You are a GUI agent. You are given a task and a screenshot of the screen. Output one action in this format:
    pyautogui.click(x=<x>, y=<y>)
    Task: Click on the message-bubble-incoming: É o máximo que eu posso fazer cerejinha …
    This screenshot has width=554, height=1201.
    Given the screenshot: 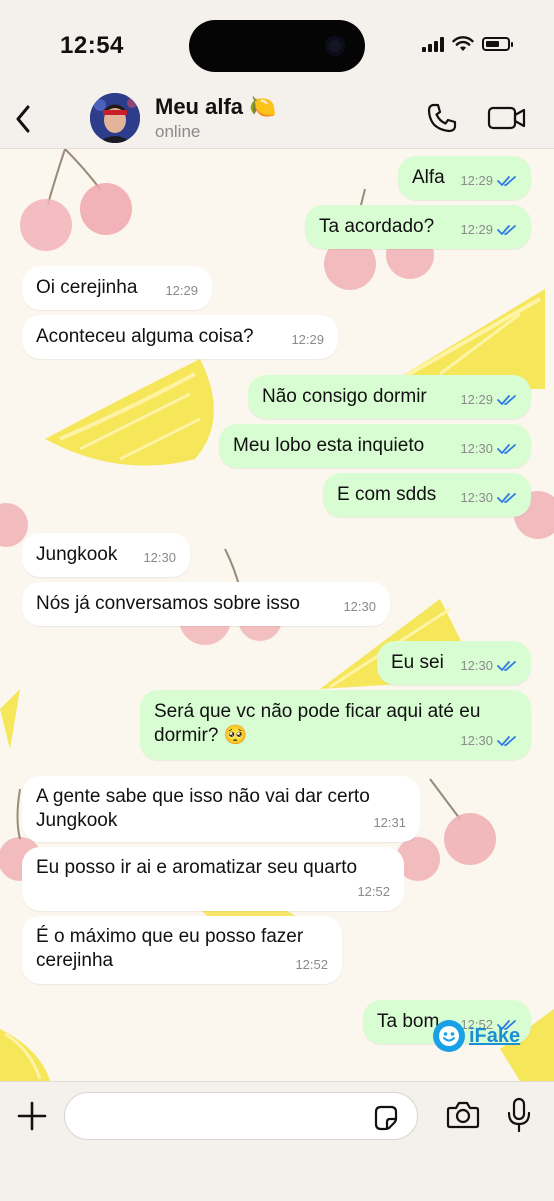 What is the action you would take?
    pyautogui.click(x=182, y=950)
    